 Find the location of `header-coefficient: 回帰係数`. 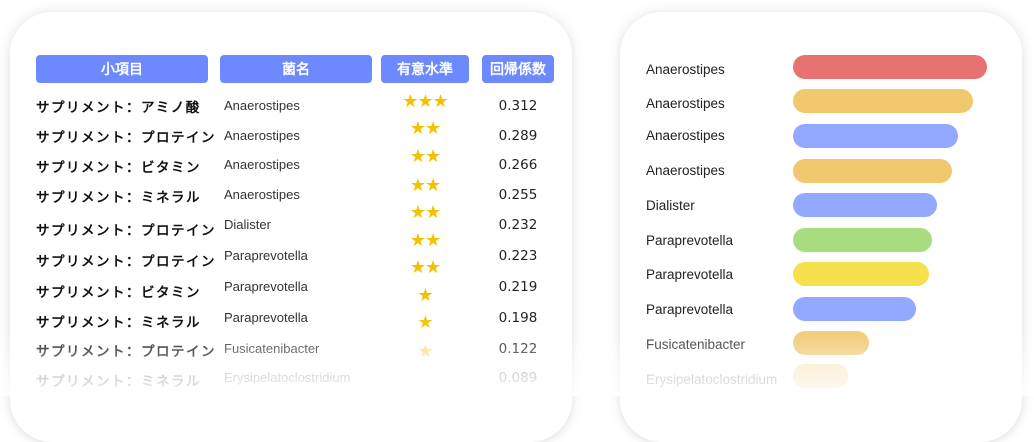

header-coefficient: 回帰係数 is located at coordinates (518, 69).